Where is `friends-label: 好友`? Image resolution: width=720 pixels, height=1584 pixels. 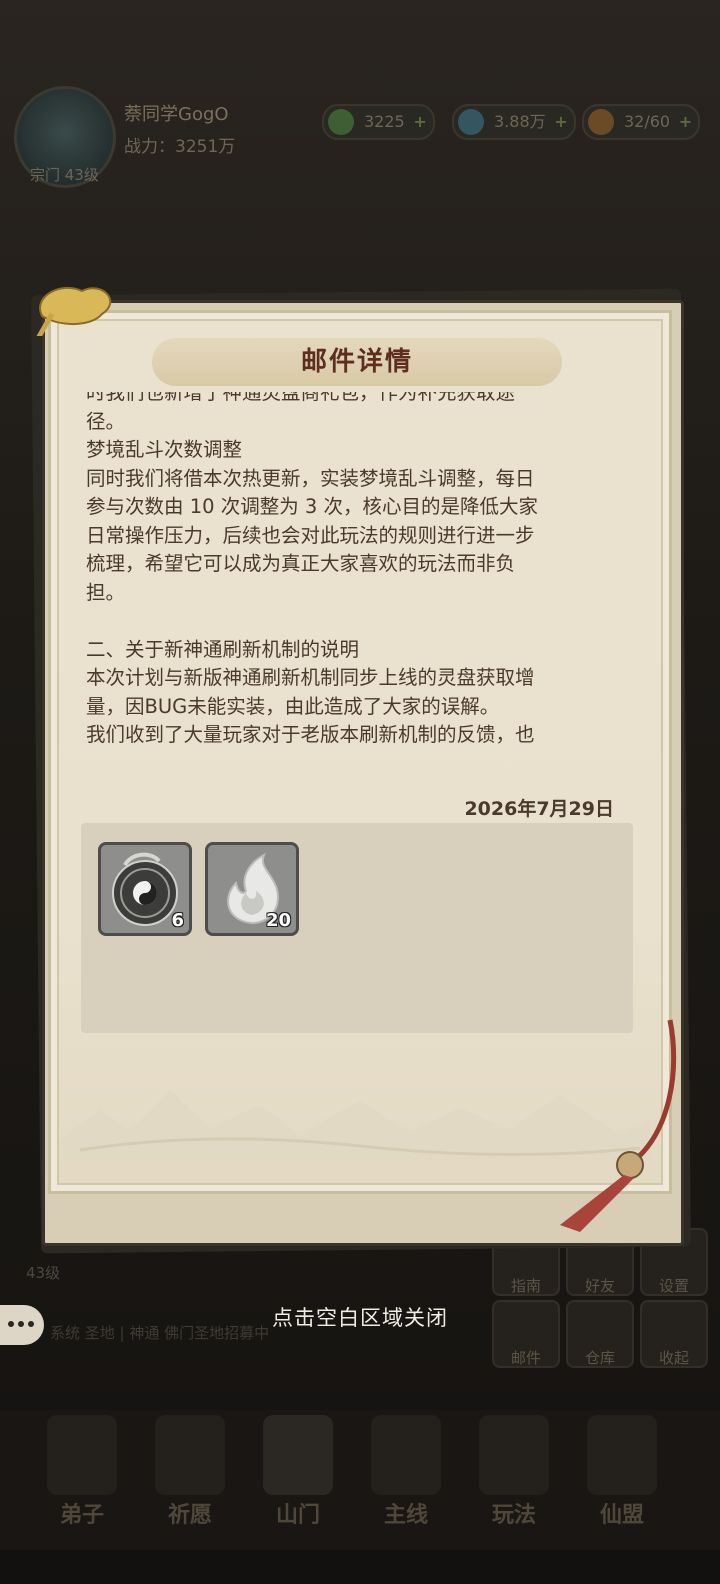 friends-label: 好友 is located at coordinates (599, 1286).